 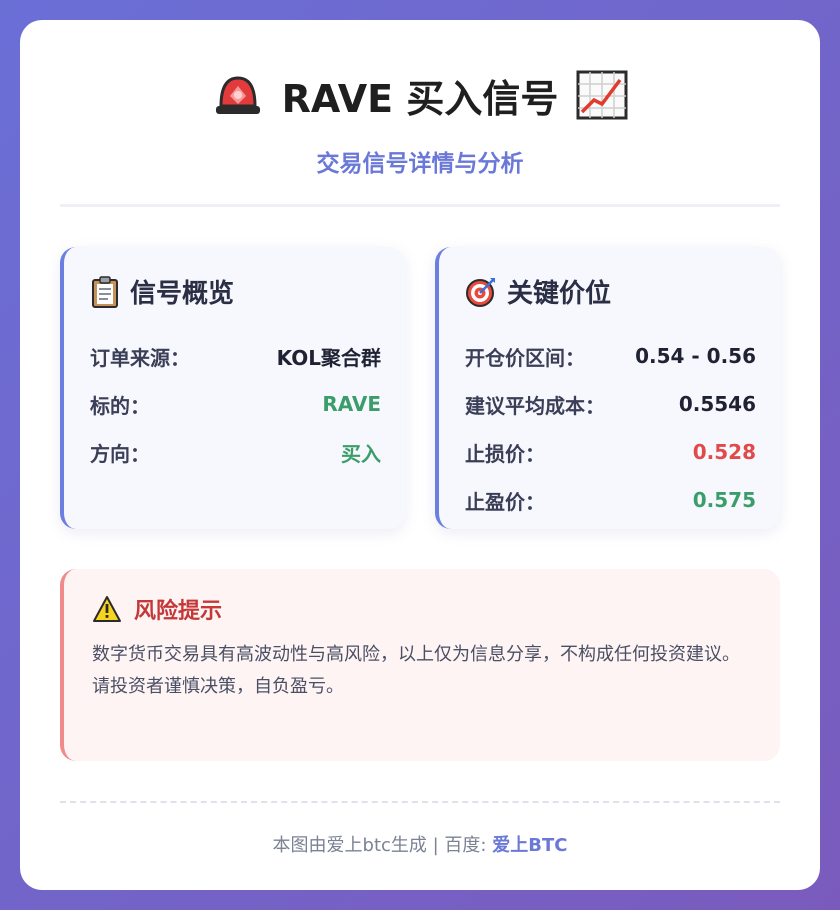 I want to click on header-divider, so click(x=420, y=205).